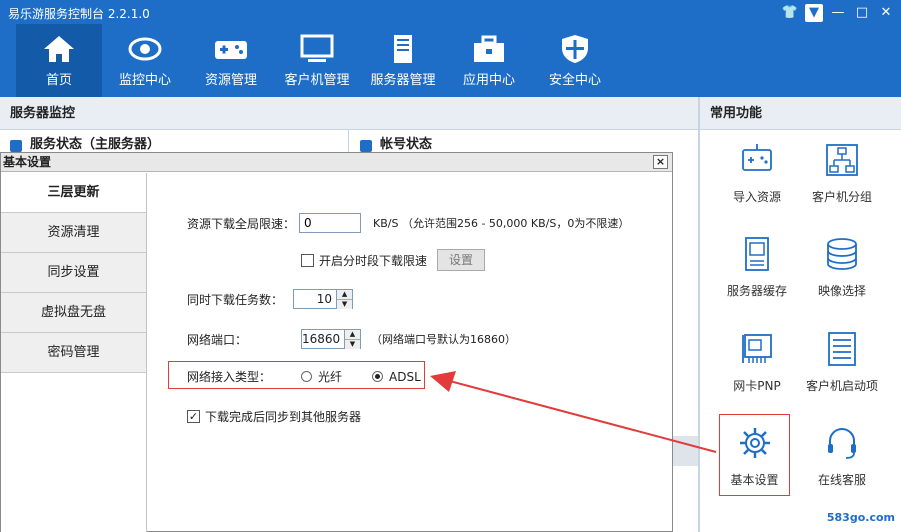  I want to click on func-client-groups: 客户机分组, so click(842, 173).